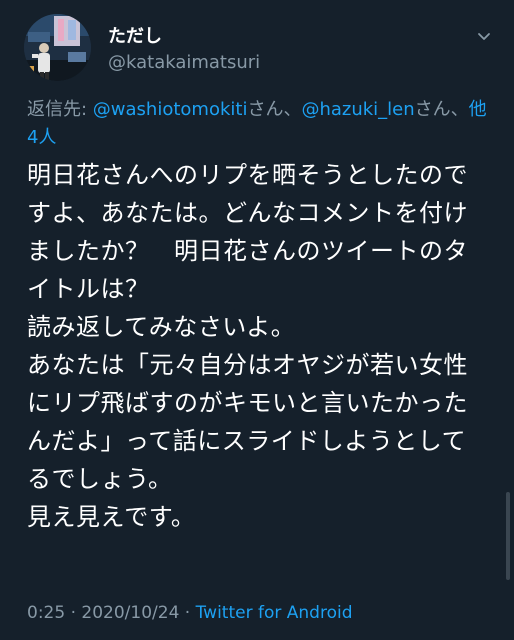  What do you see at coordinates (258, 124) in the screenshot?
I see `reply-to-line: 返信先: @washiotomokitiさん、@hazuki_lenさん、他4人` at bounding box center [258, 124].